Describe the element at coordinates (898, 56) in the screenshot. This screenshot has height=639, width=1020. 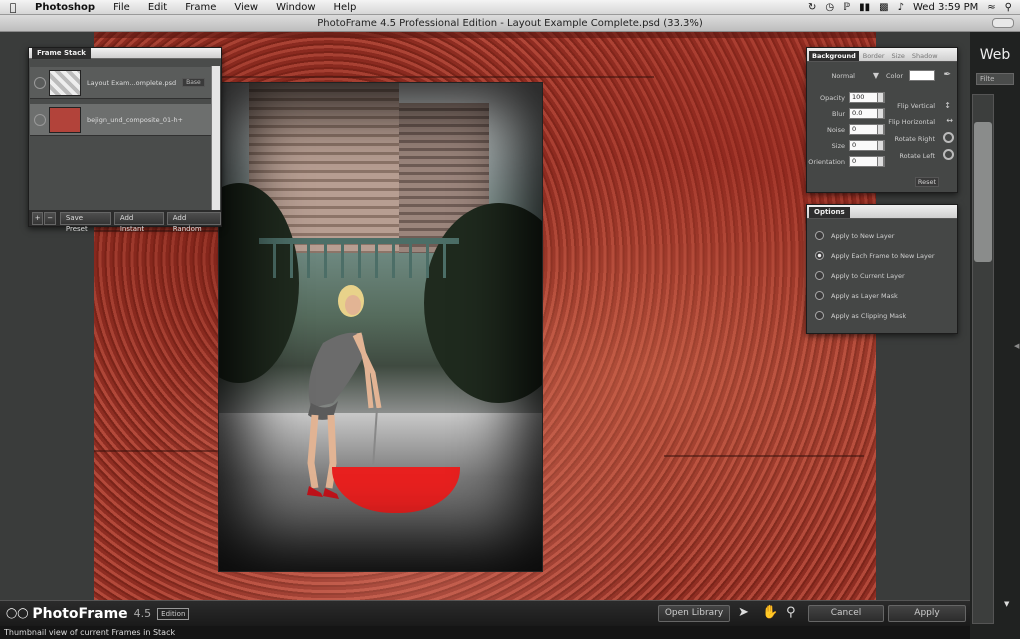
I see `tab-size: Size` at that location.